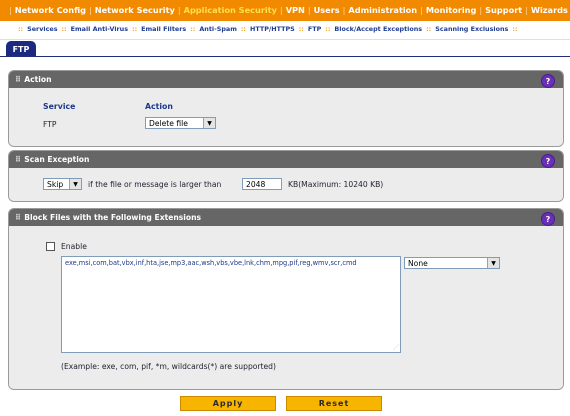  What do you see at coordinates (256, 184) in the screenshot?
I see `size-limit-value: 2048` at bounding box center [256, 184].